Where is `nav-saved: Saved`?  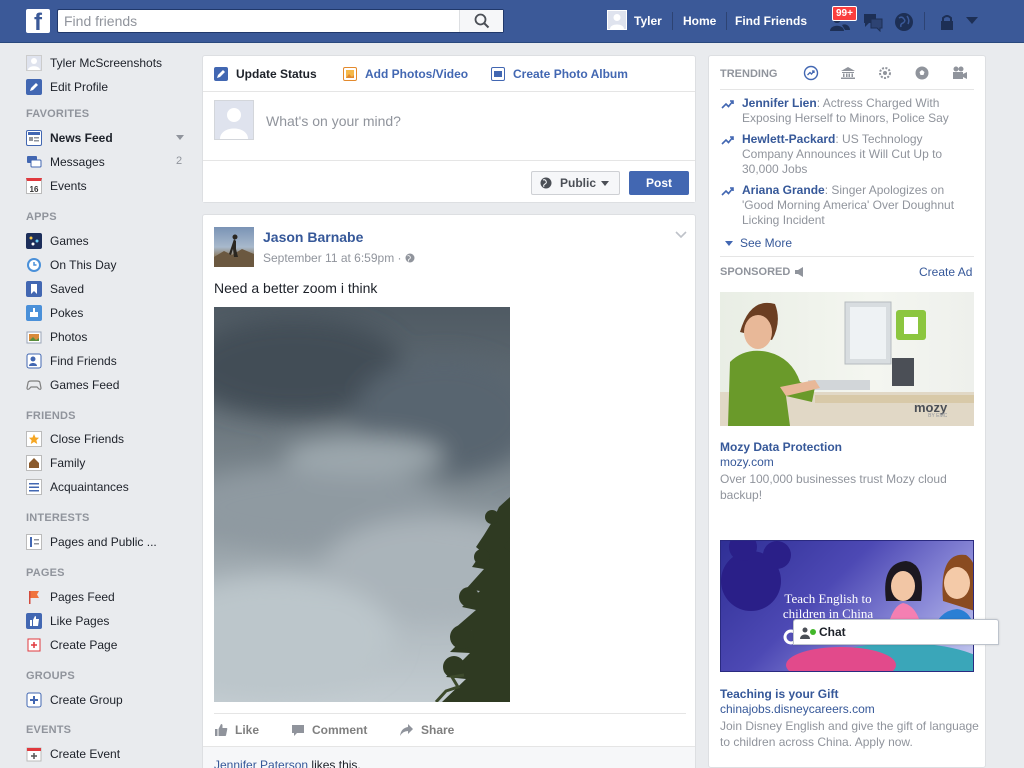 nav-saved: Saved is located at coordinates (55, 289).